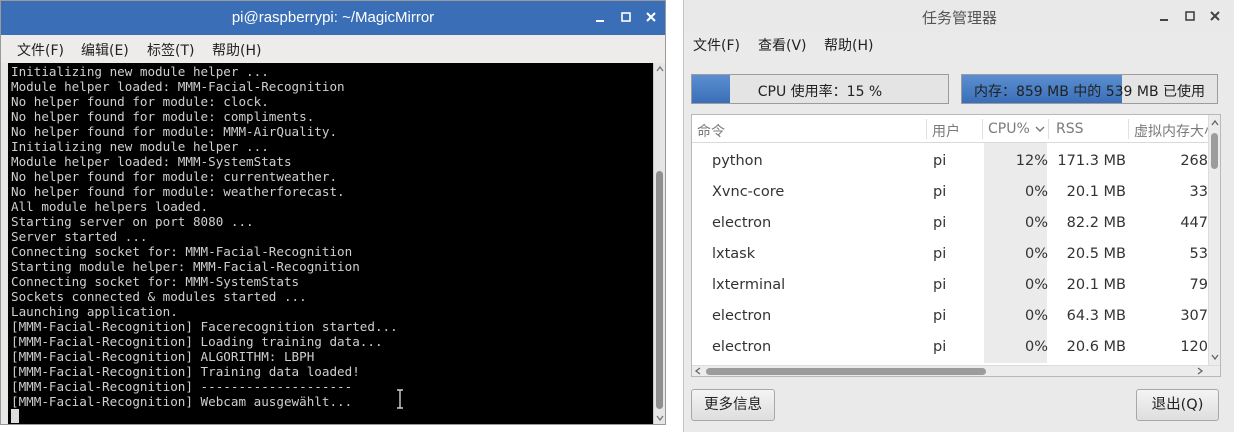 The image size is (1234, 432). Describe the element at coordinates (1198, 192) in the screenshot. I see `process-virtual-memory: 33` at that location.